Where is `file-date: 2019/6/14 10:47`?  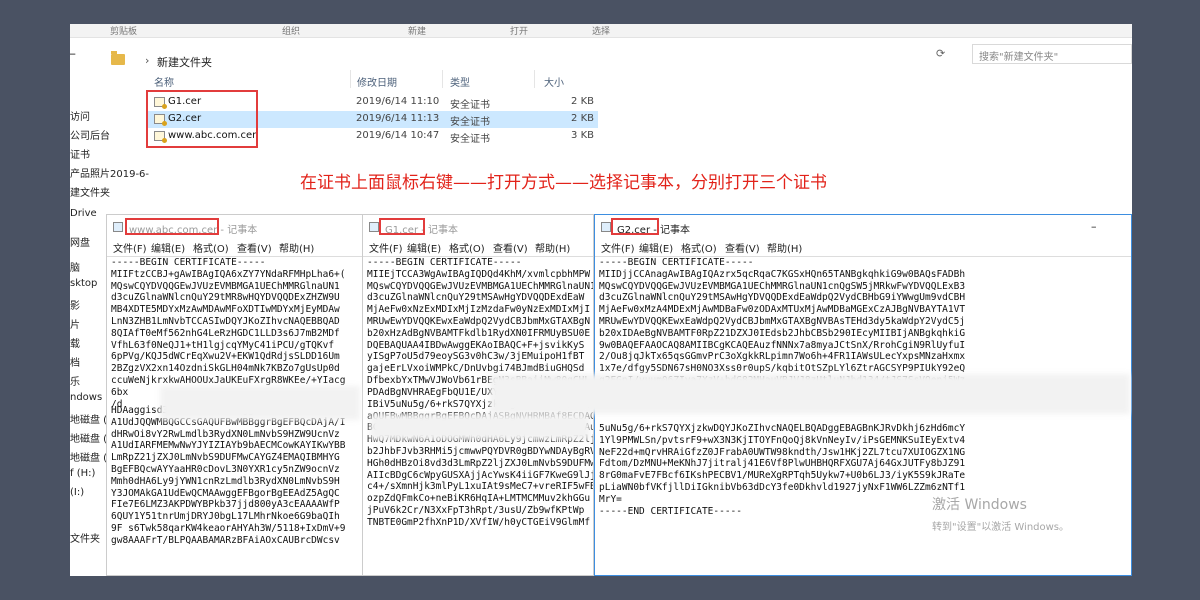
file-date: 2019/6/14 10:47 is located at coordinates (398, 135).